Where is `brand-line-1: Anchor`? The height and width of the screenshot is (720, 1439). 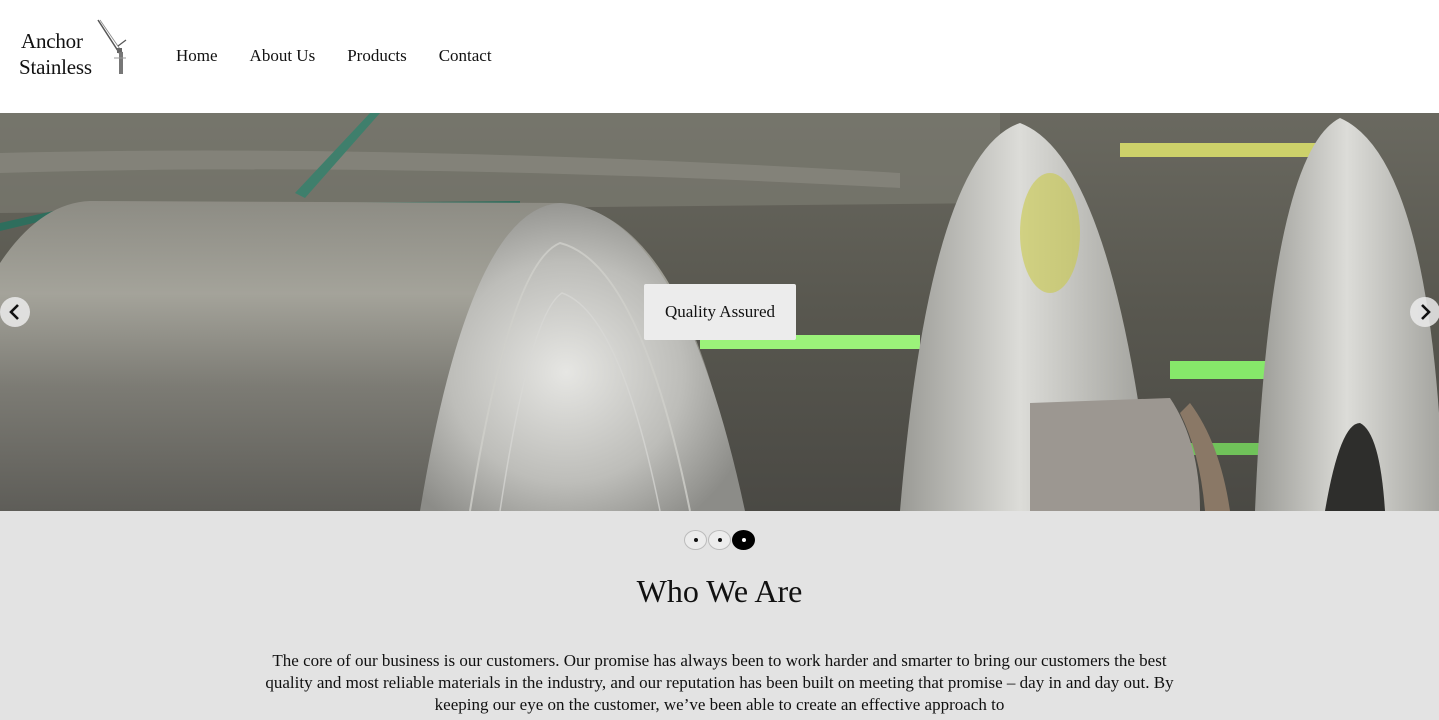
brand-line-1: Anchor is located at coordinates (52, 41).